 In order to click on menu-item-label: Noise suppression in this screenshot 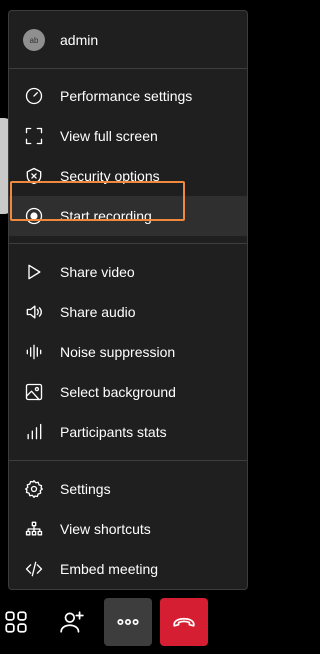, I will do `click(118, 352)`.